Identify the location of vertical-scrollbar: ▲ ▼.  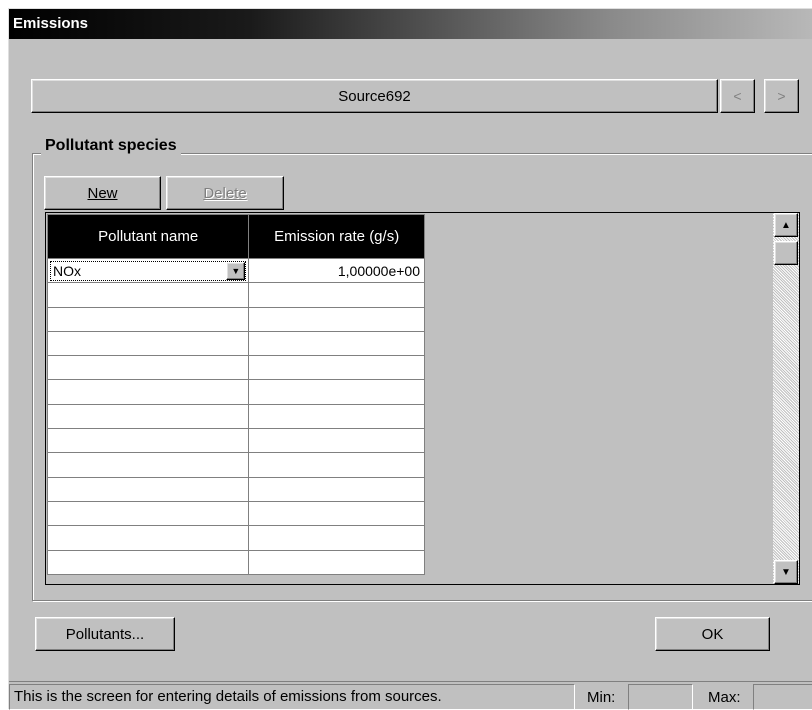
(786, 398).